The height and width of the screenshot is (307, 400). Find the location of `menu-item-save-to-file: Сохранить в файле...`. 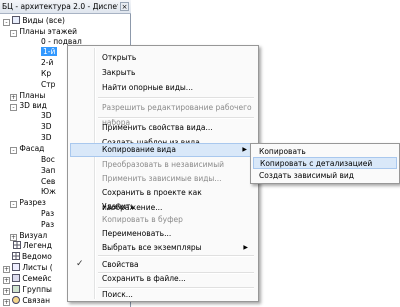

menu-item-save-to-file: Сохранить в файле... is located at coordinates (163, 278).